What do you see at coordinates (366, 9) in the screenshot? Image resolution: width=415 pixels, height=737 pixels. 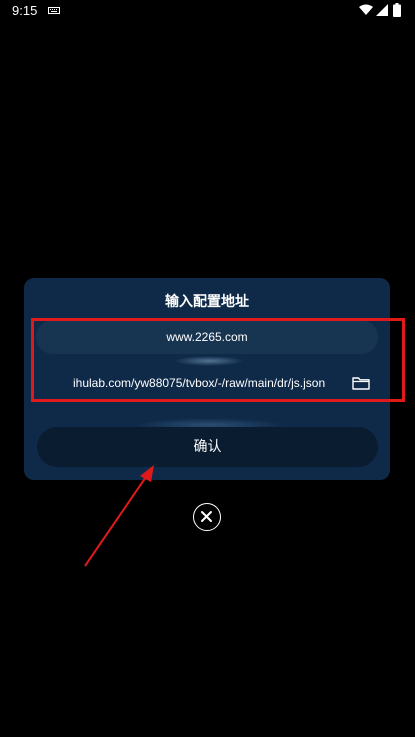 I see `wifi-icon` at bounding box center [366, 9].